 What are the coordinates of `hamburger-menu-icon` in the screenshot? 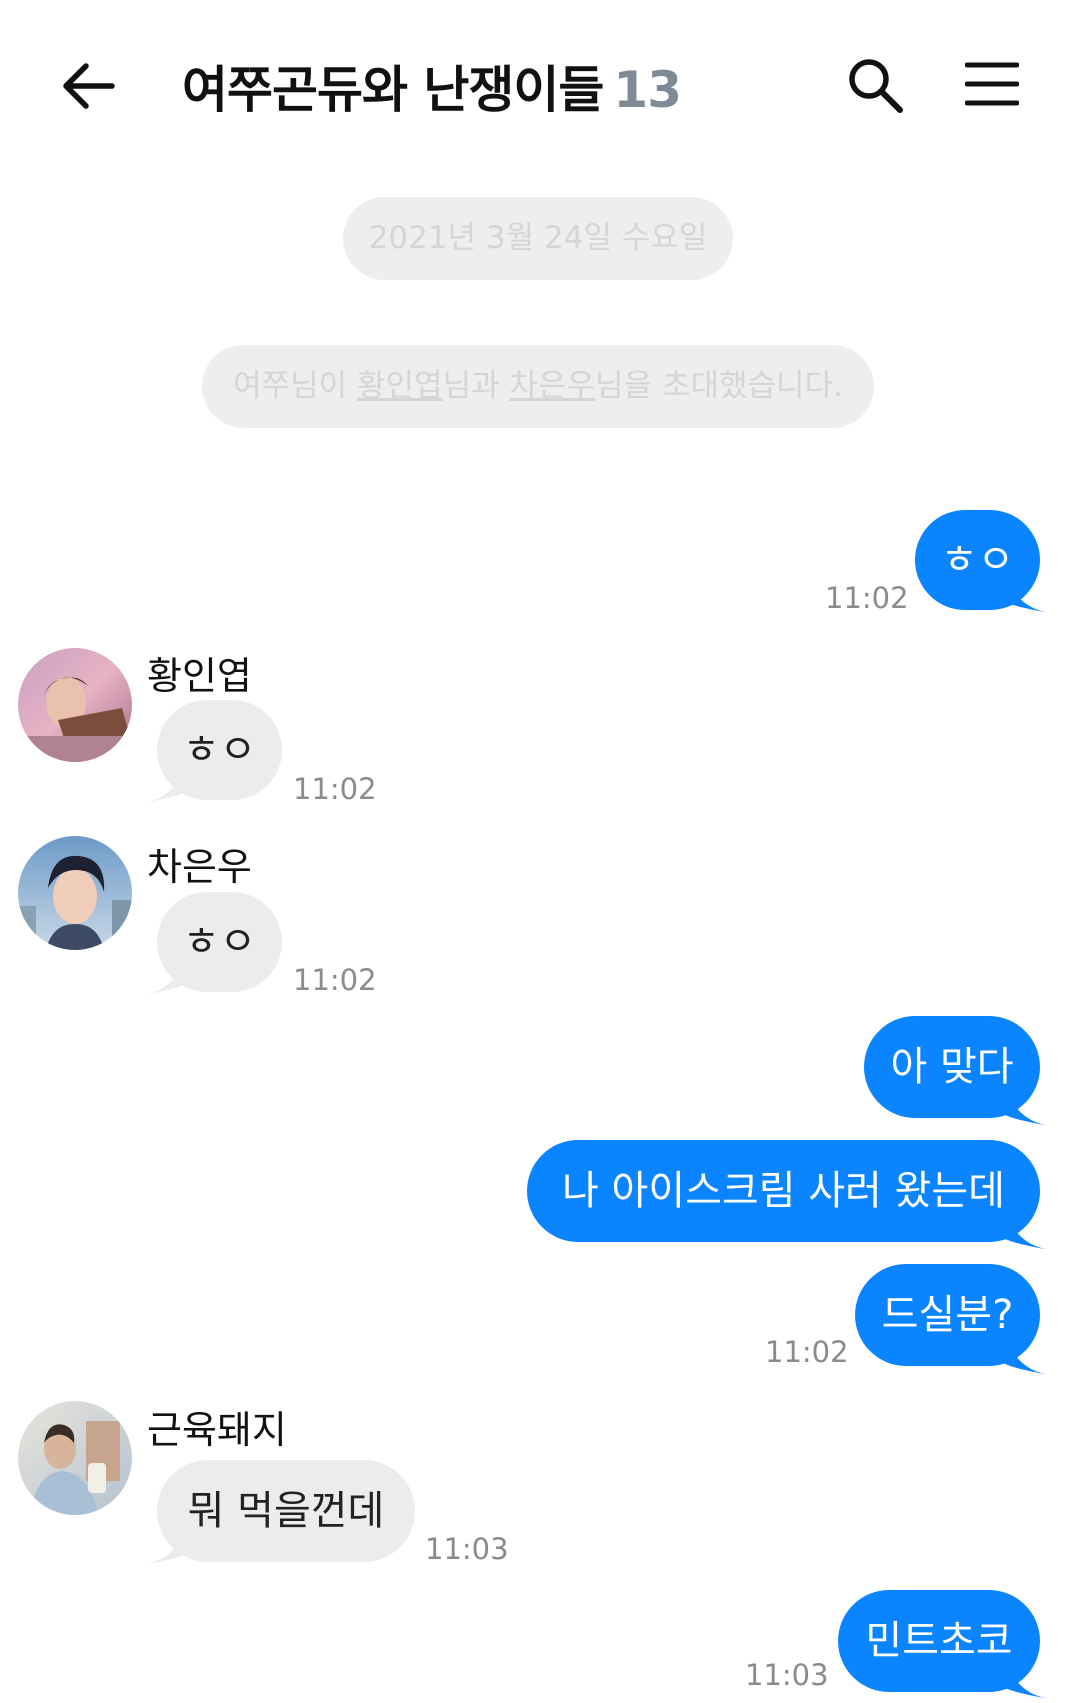 It's located at (992, 84).